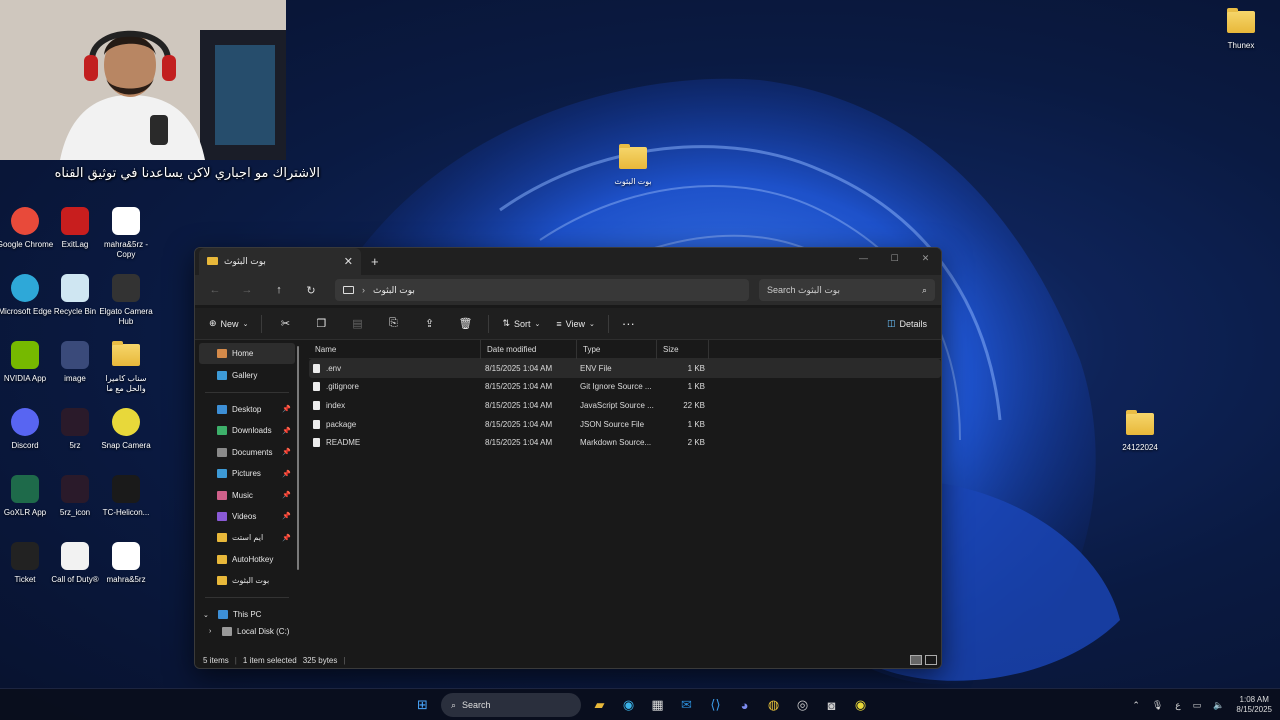 The image size is (1280, 720). I want to click on app2-taskbar-button: ◙, so click(831, 705).